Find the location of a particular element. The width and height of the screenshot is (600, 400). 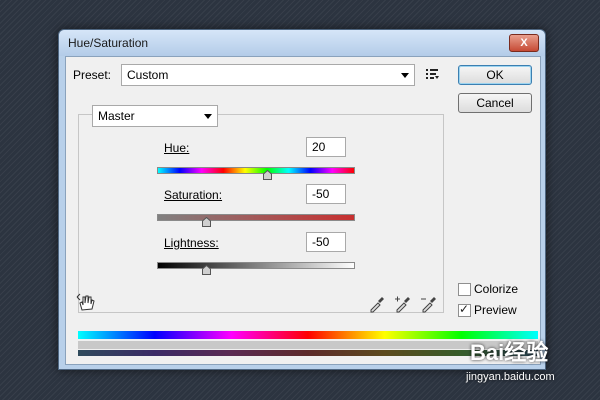

preset-dropdown: Custom is located at coordinates (268, 75).